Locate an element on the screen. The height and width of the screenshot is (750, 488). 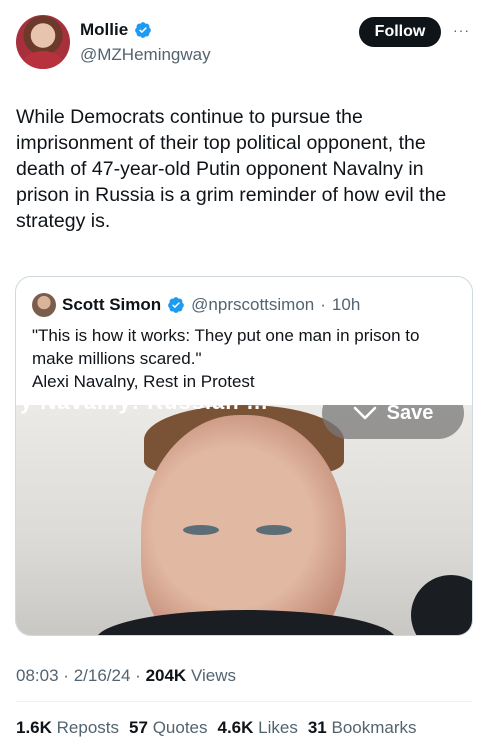
author-name: Mollie is located at coordinates (104, 30).